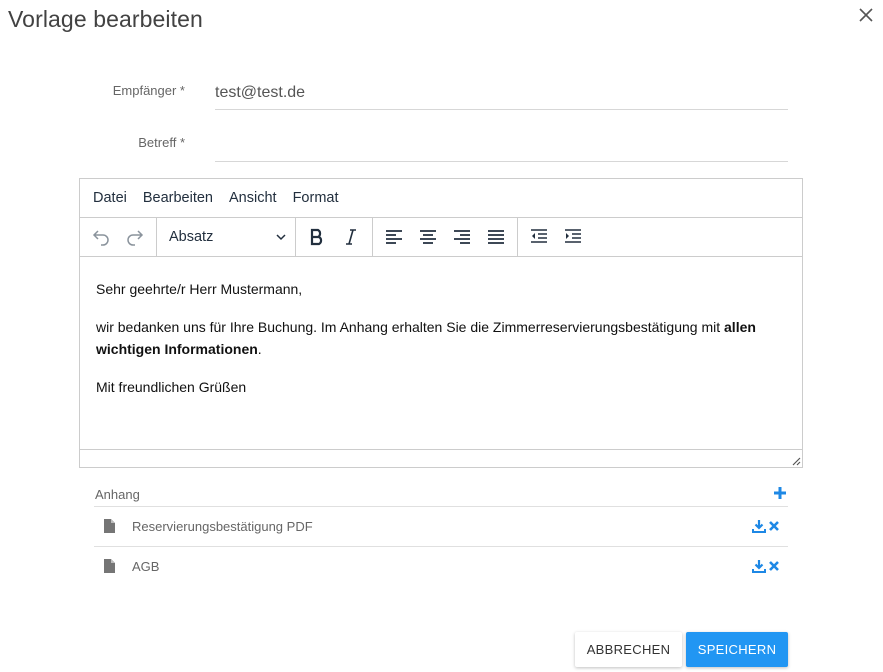  I want to click on chevron-down-icon, so click(281, 237).